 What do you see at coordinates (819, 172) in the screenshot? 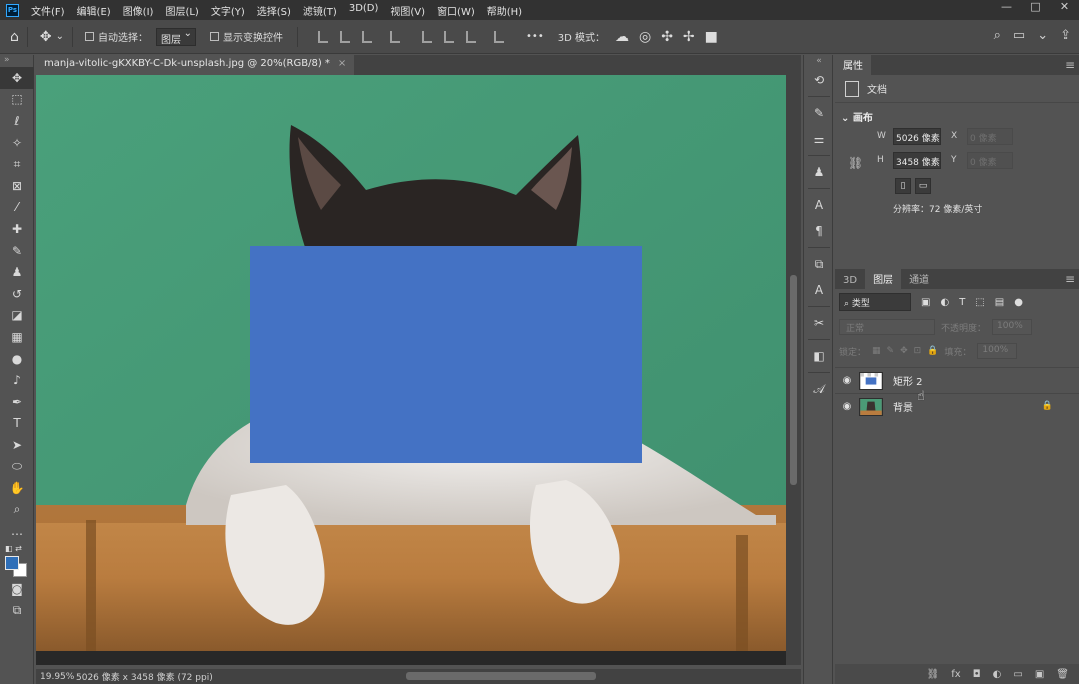
I see `clone-source-icon: ♟` at bounding box center [819, 172].